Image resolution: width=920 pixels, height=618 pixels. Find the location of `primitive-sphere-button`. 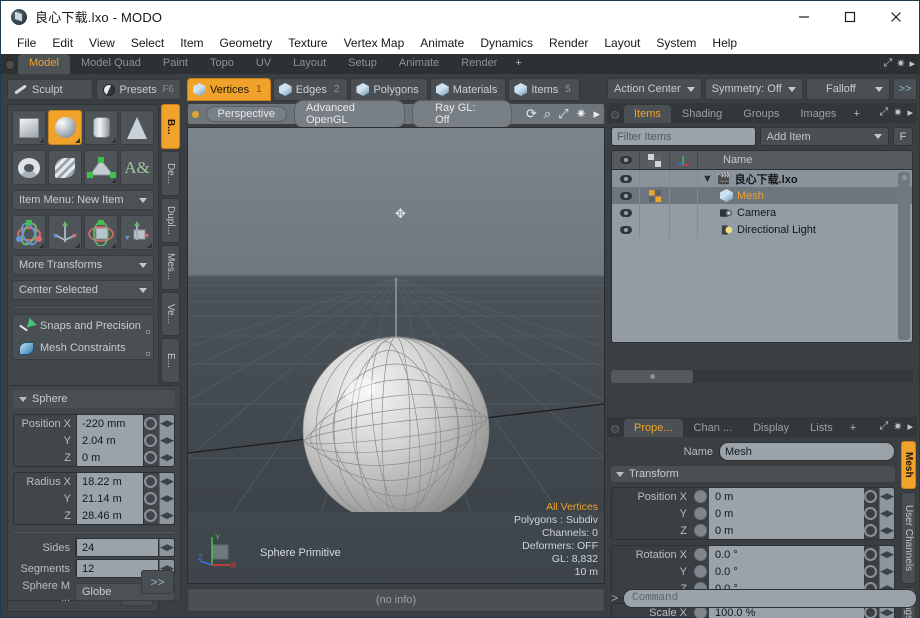

primitive-sphere-button is located at coordinates (65, 127).